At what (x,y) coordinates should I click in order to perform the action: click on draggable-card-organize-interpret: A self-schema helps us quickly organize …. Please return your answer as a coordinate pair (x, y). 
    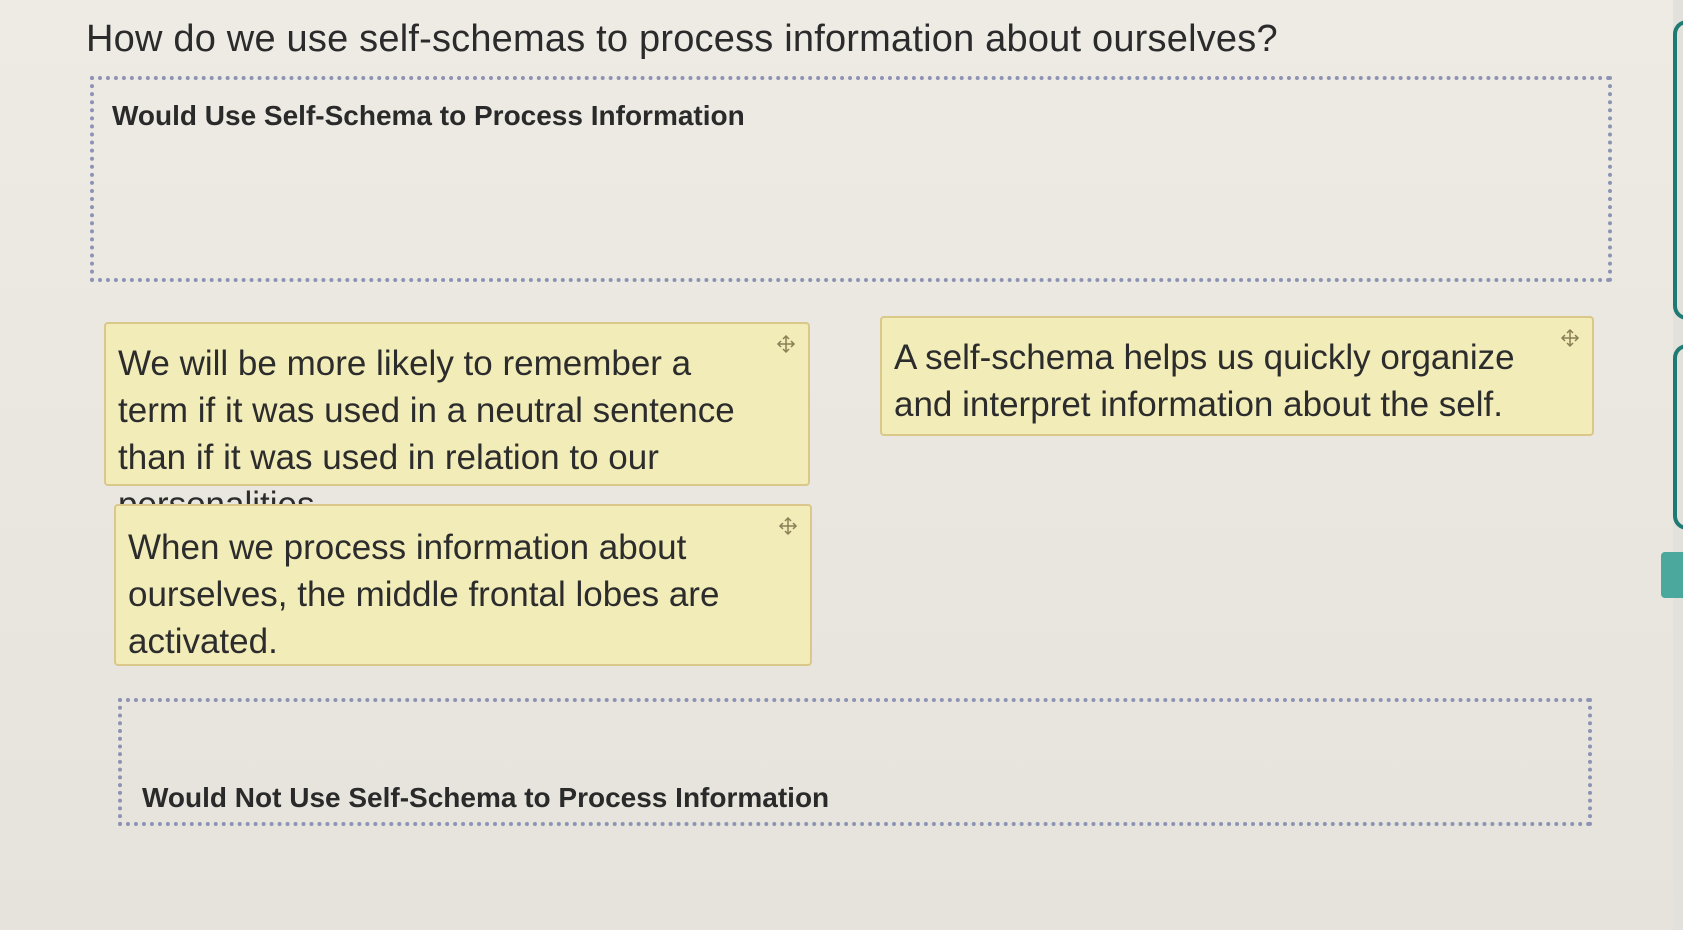
    Looking at the image, I should click on (1237, 376).